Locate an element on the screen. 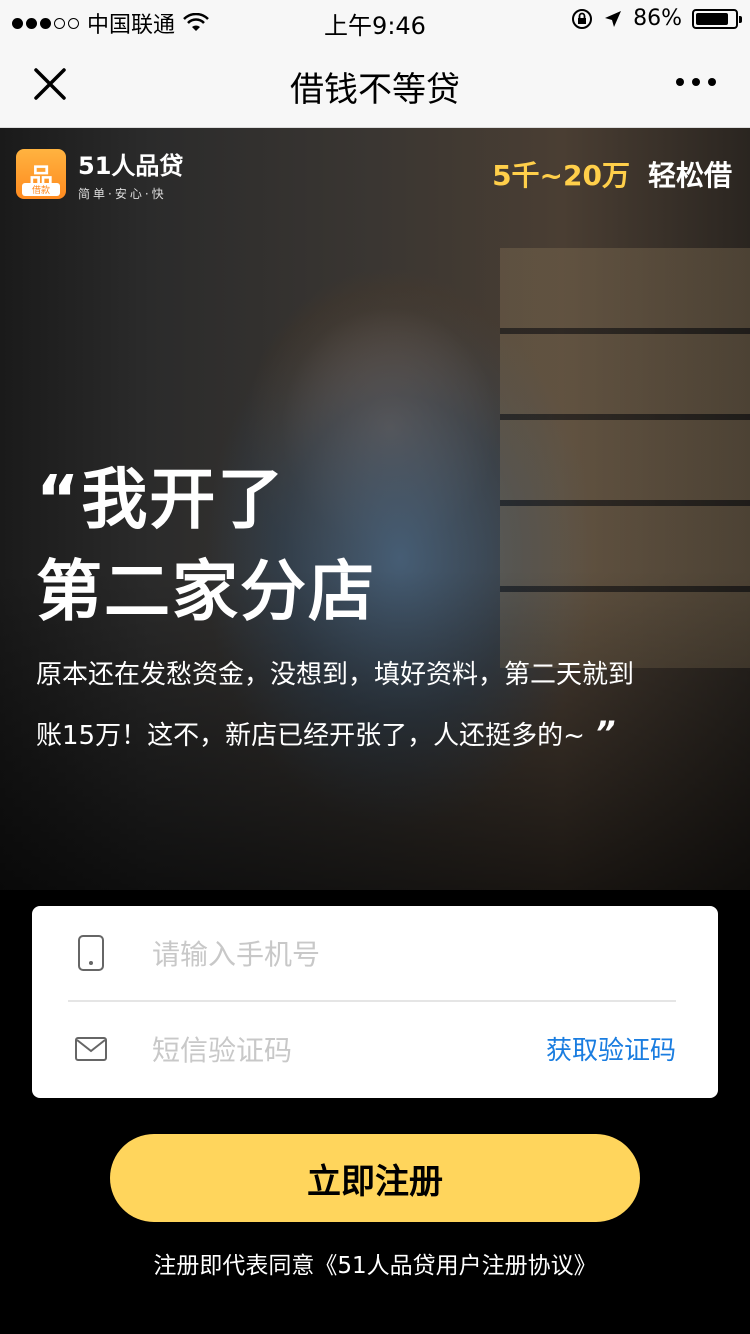 This screenshot has width=750, height=1334. rotation-lock-icon is located at coordinates (582, 18).